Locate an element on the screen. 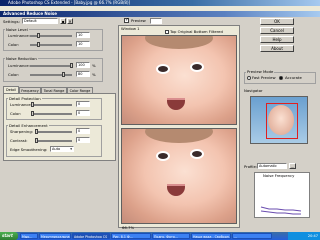 The width and height of the screenshot is (320, 240). original-photo is located at coordinates (179, 80).